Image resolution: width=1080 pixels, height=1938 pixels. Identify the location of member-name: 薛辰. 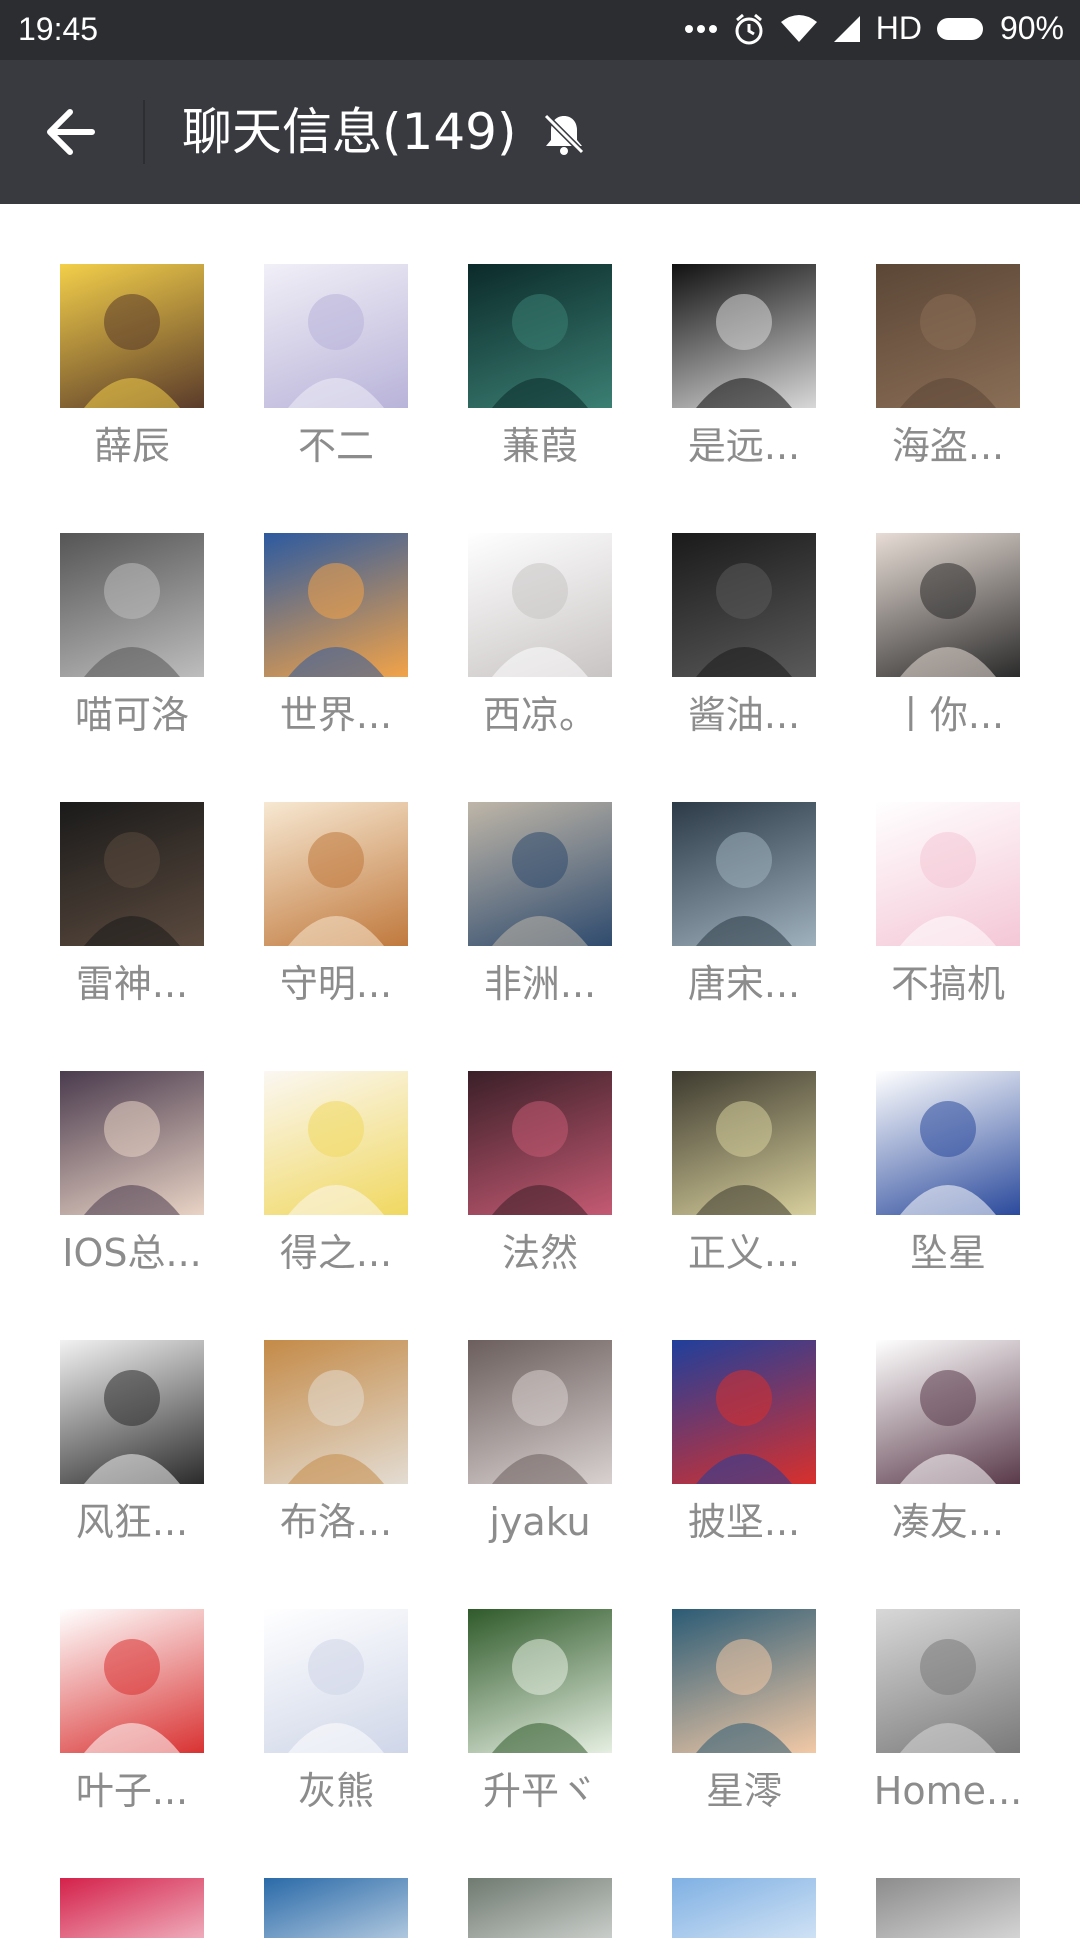
(131, 446).